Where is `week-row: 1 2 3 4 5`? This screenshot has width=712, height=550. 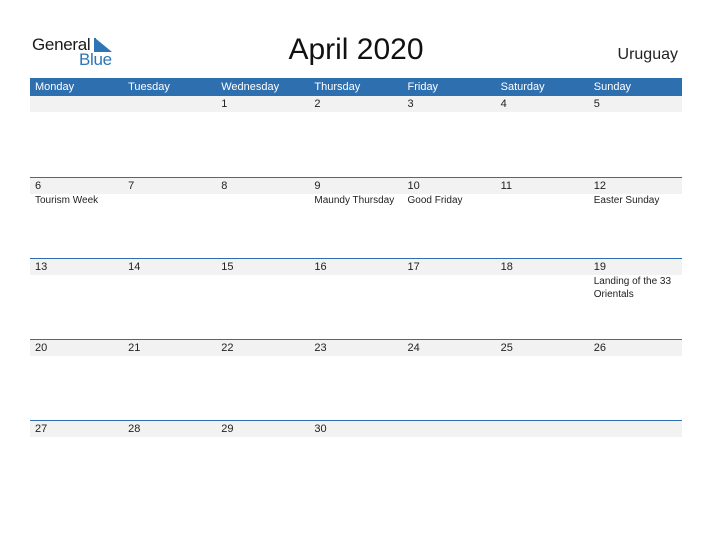
week-row: 1 2 3 4 5 is located at coordinates (356, 136).